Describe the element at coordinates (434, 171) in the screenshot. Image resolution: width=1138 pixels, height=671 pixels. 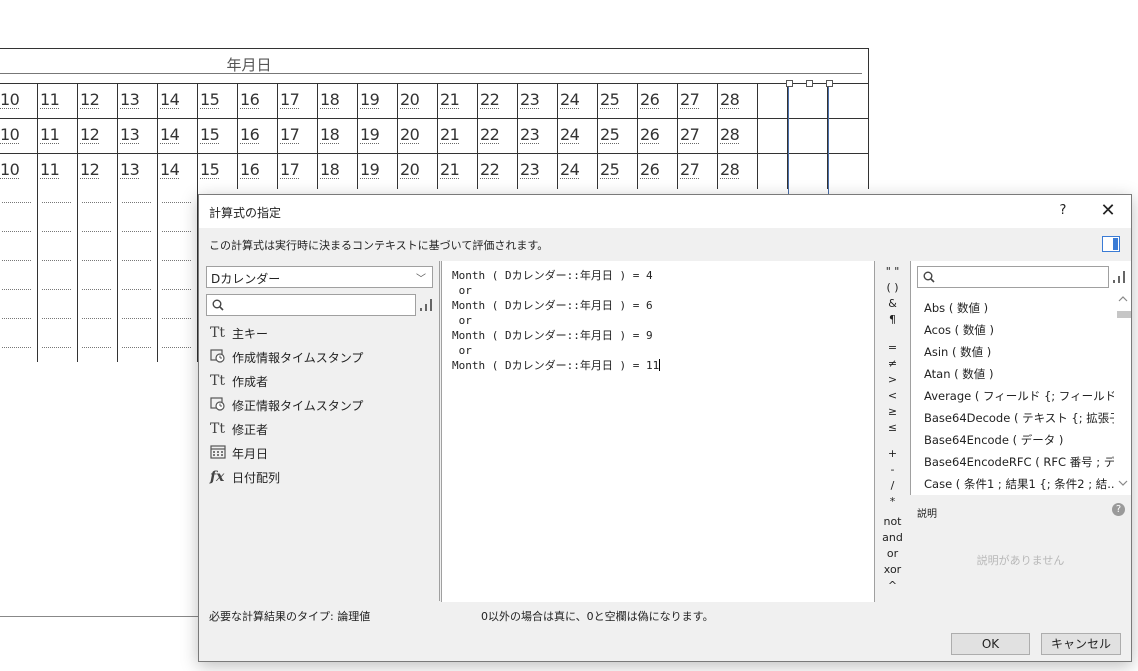
I see `layout-date-row: 10 11 12 13 14 15 16 17 18 19 20 21 22 23 24 25 26 27 28` at that location.